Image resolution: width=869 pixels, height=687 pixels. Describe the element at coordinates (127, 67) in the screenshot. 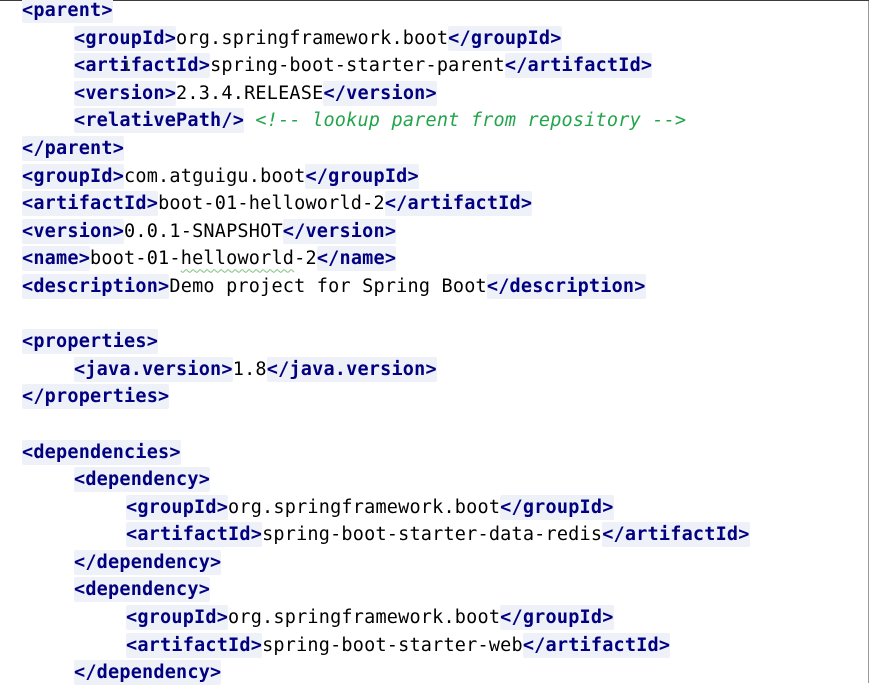

I see `text-cursor-icon: I` at that location.